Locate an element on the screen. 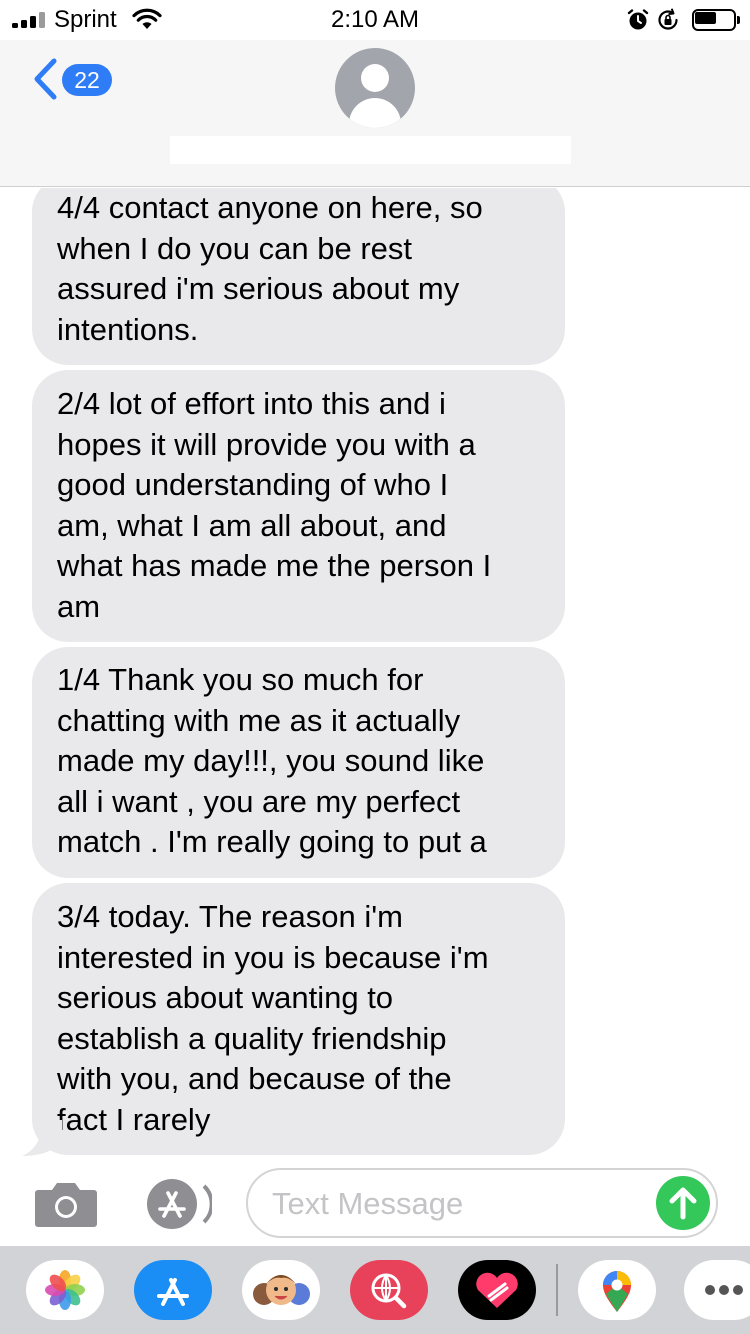  globe-search-icon is located at coordinates (389, 1291).